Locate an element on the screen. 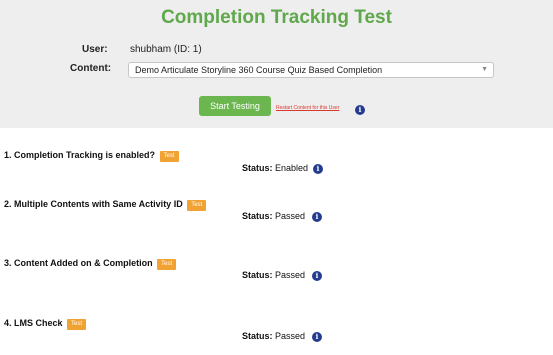  test-item-1-status: Status: Enabled is located at coordinates (275, 168).